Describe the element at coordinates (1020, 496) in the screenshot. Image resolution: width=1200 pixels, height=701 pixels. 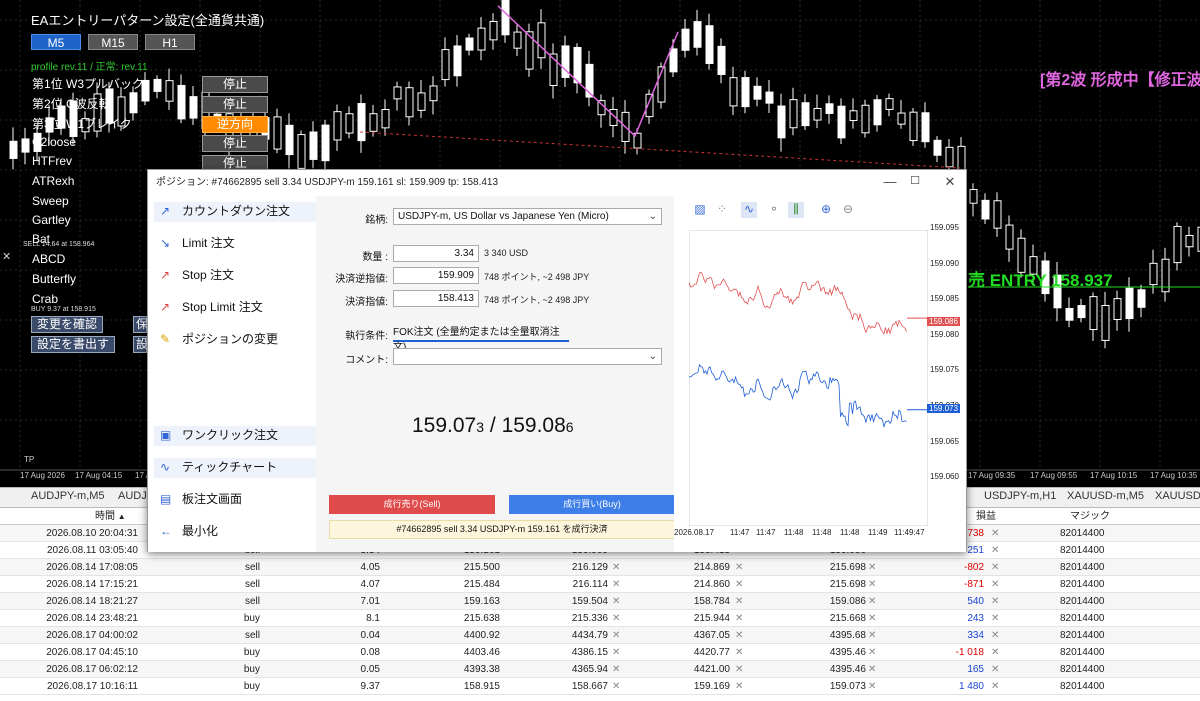
I see `tab-usdjpy-h1: USDJPY-m,H1` at that location.